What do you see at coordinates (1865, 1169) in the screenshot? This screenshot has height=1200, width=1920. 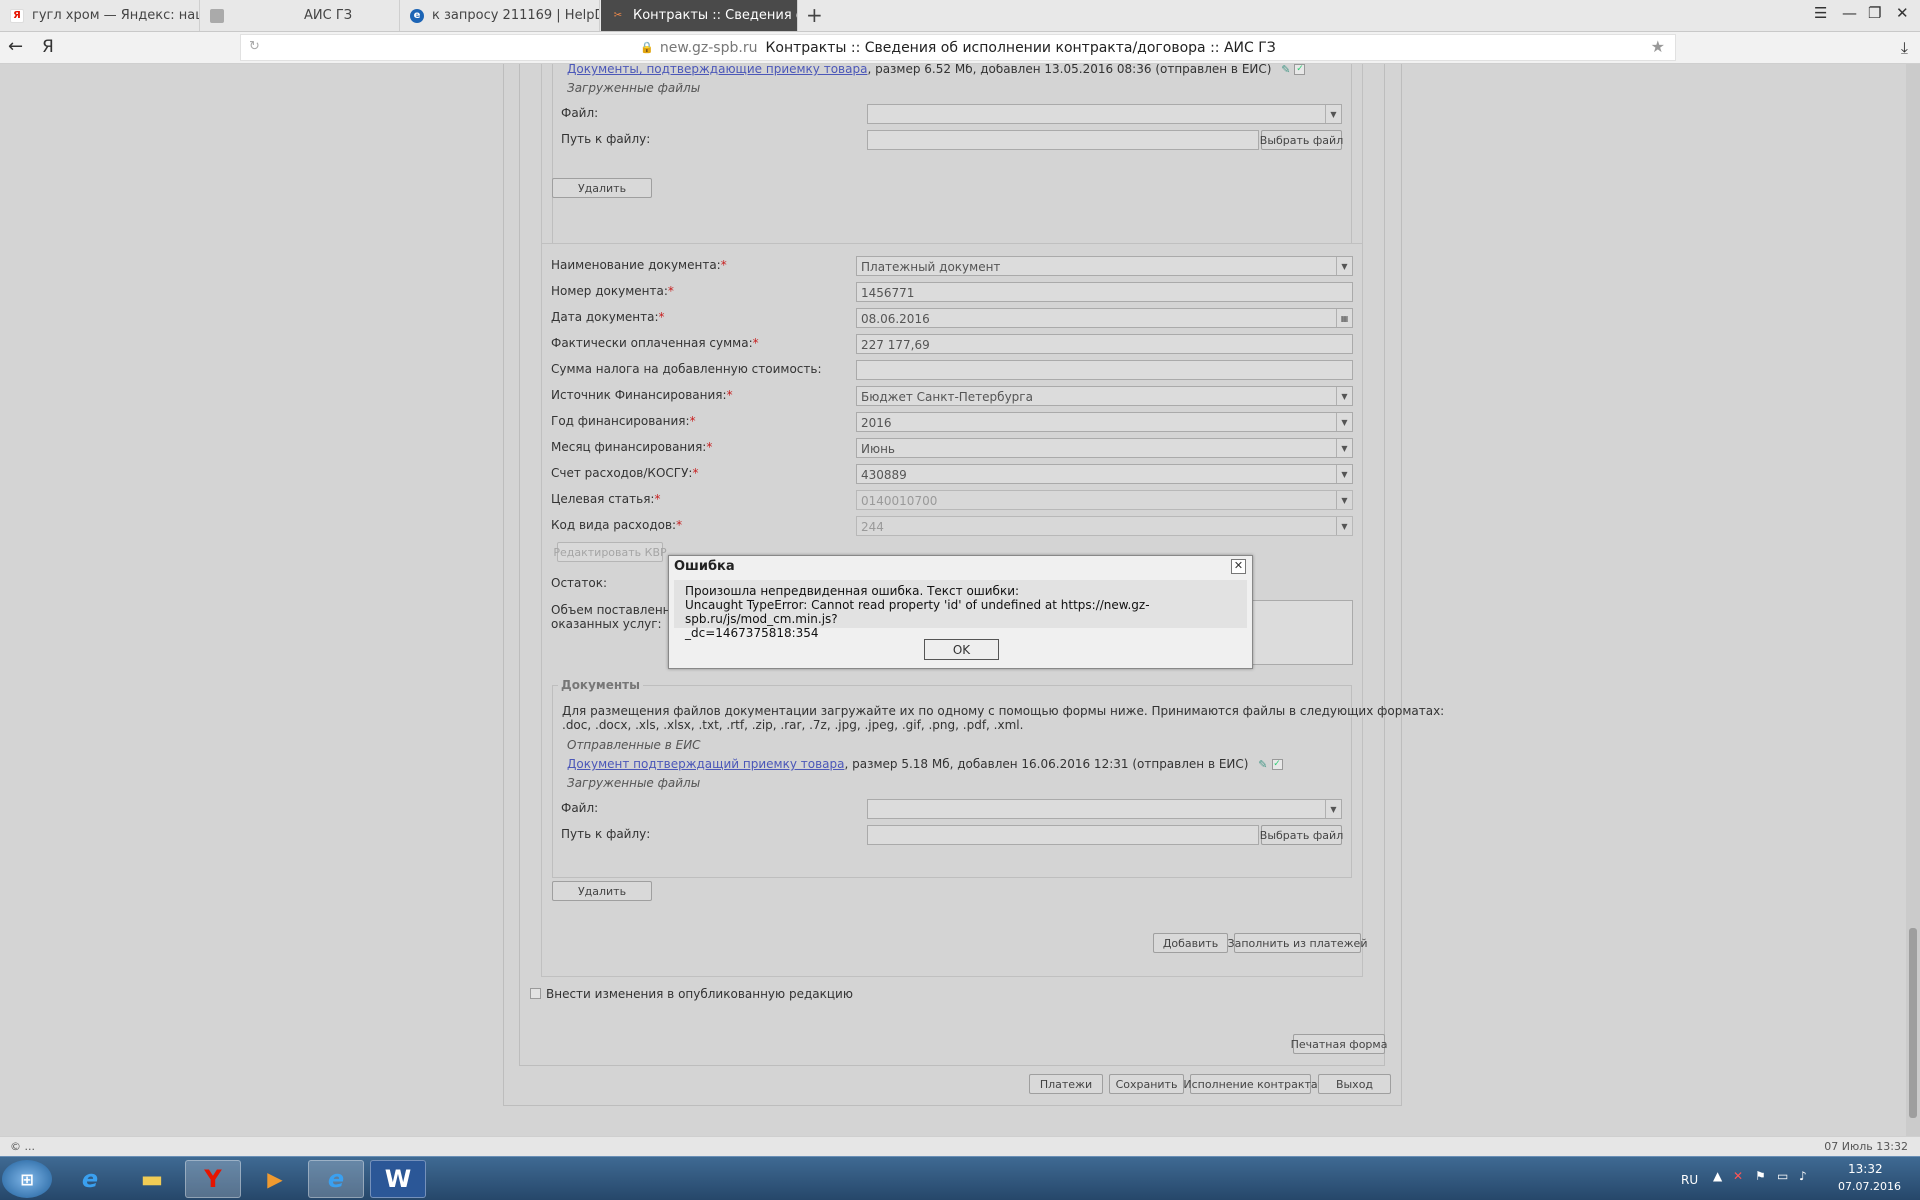 I see `clock-time: 13:32` at bounding box center [1865, 1169].